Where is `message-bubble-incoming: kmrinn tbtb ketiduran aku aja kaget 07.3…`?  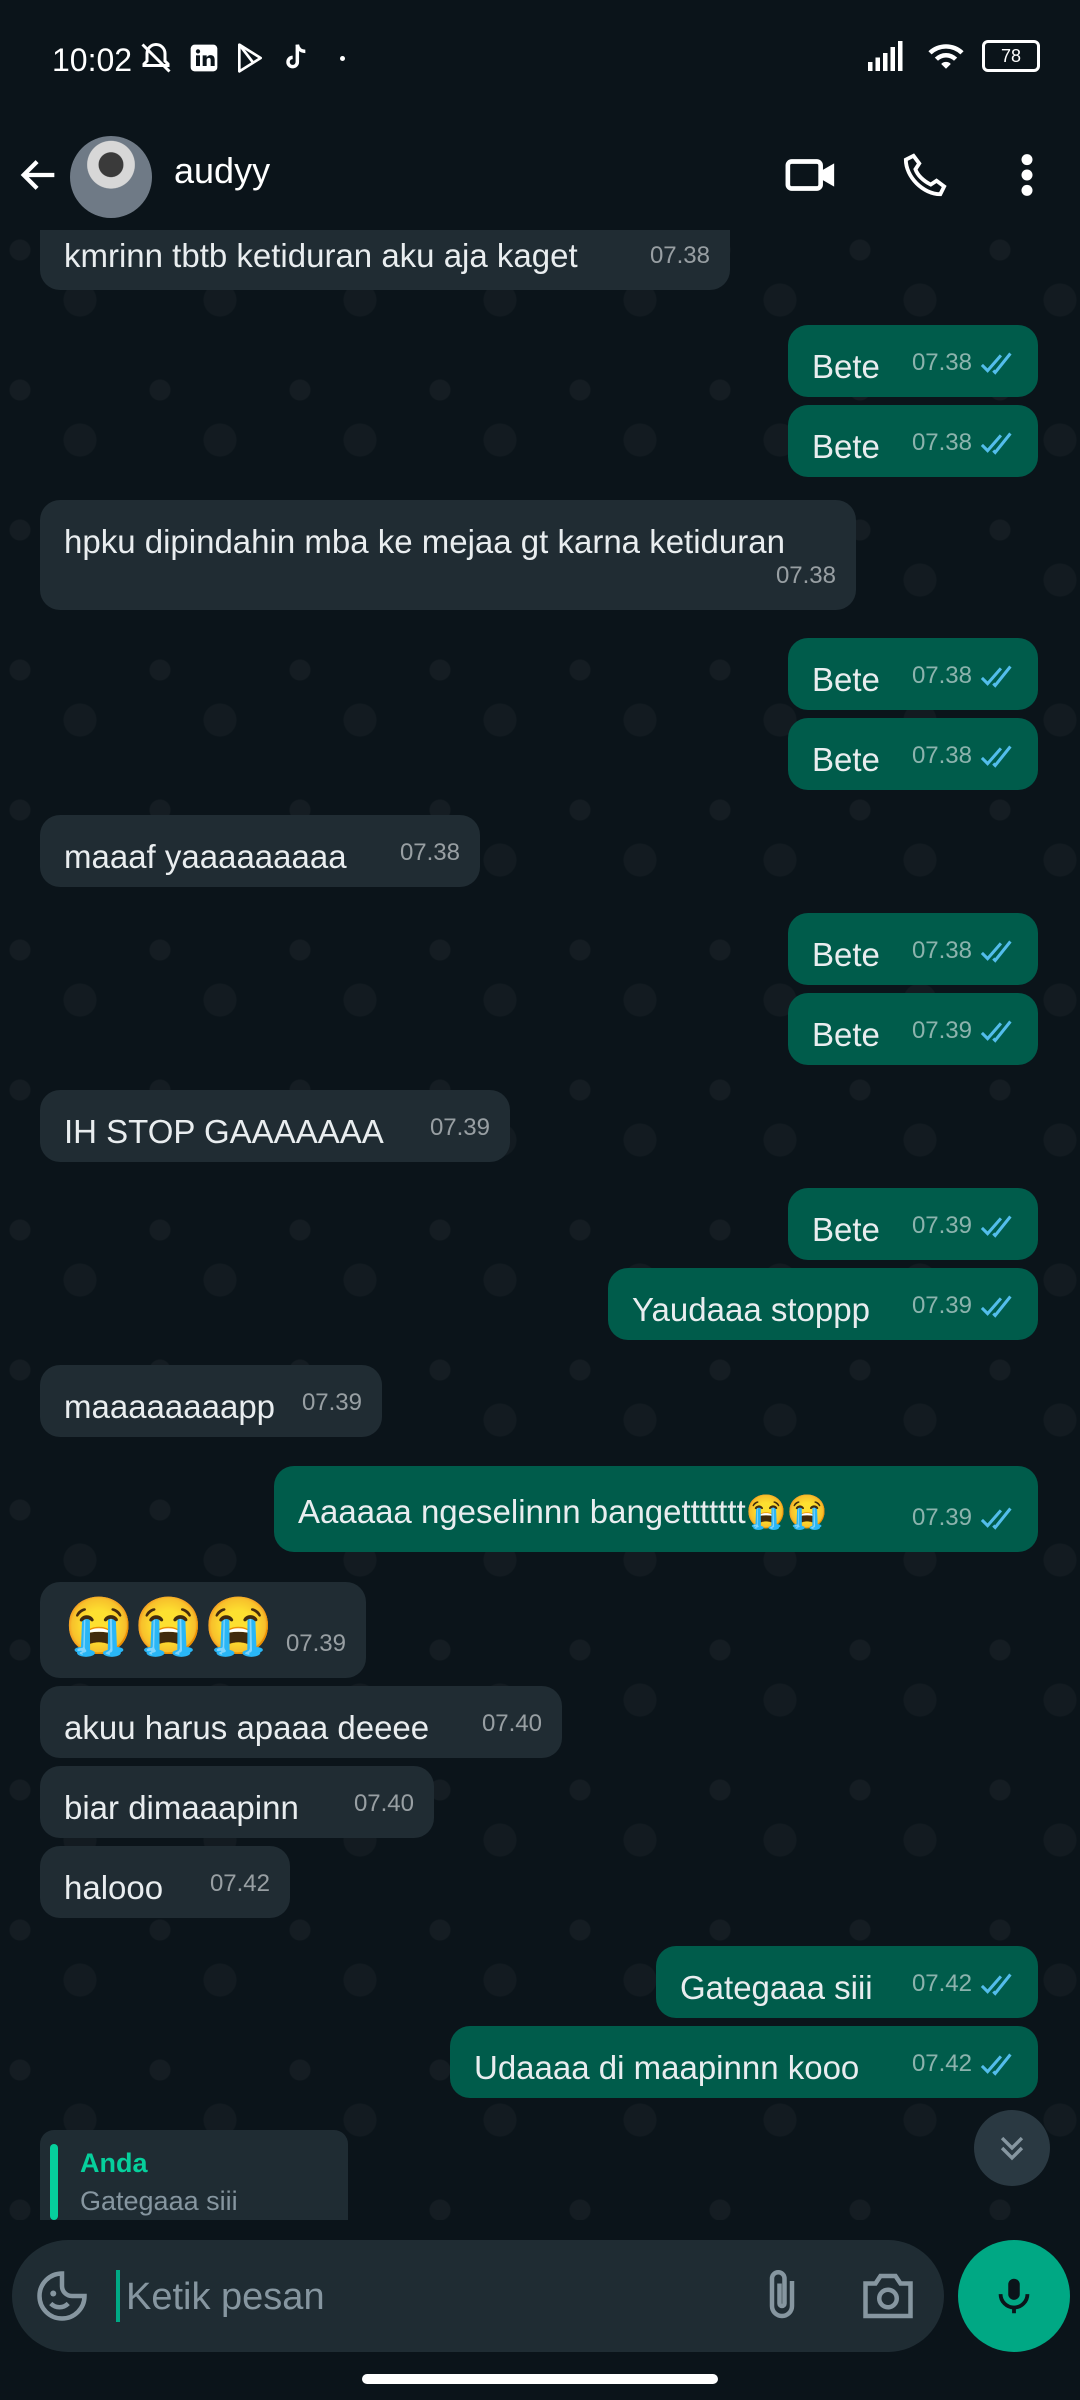
message-bubble-incoming: kmrinn tbtb ketiduran aku aja kaget 07.3… is located at coordinates (385, 260).